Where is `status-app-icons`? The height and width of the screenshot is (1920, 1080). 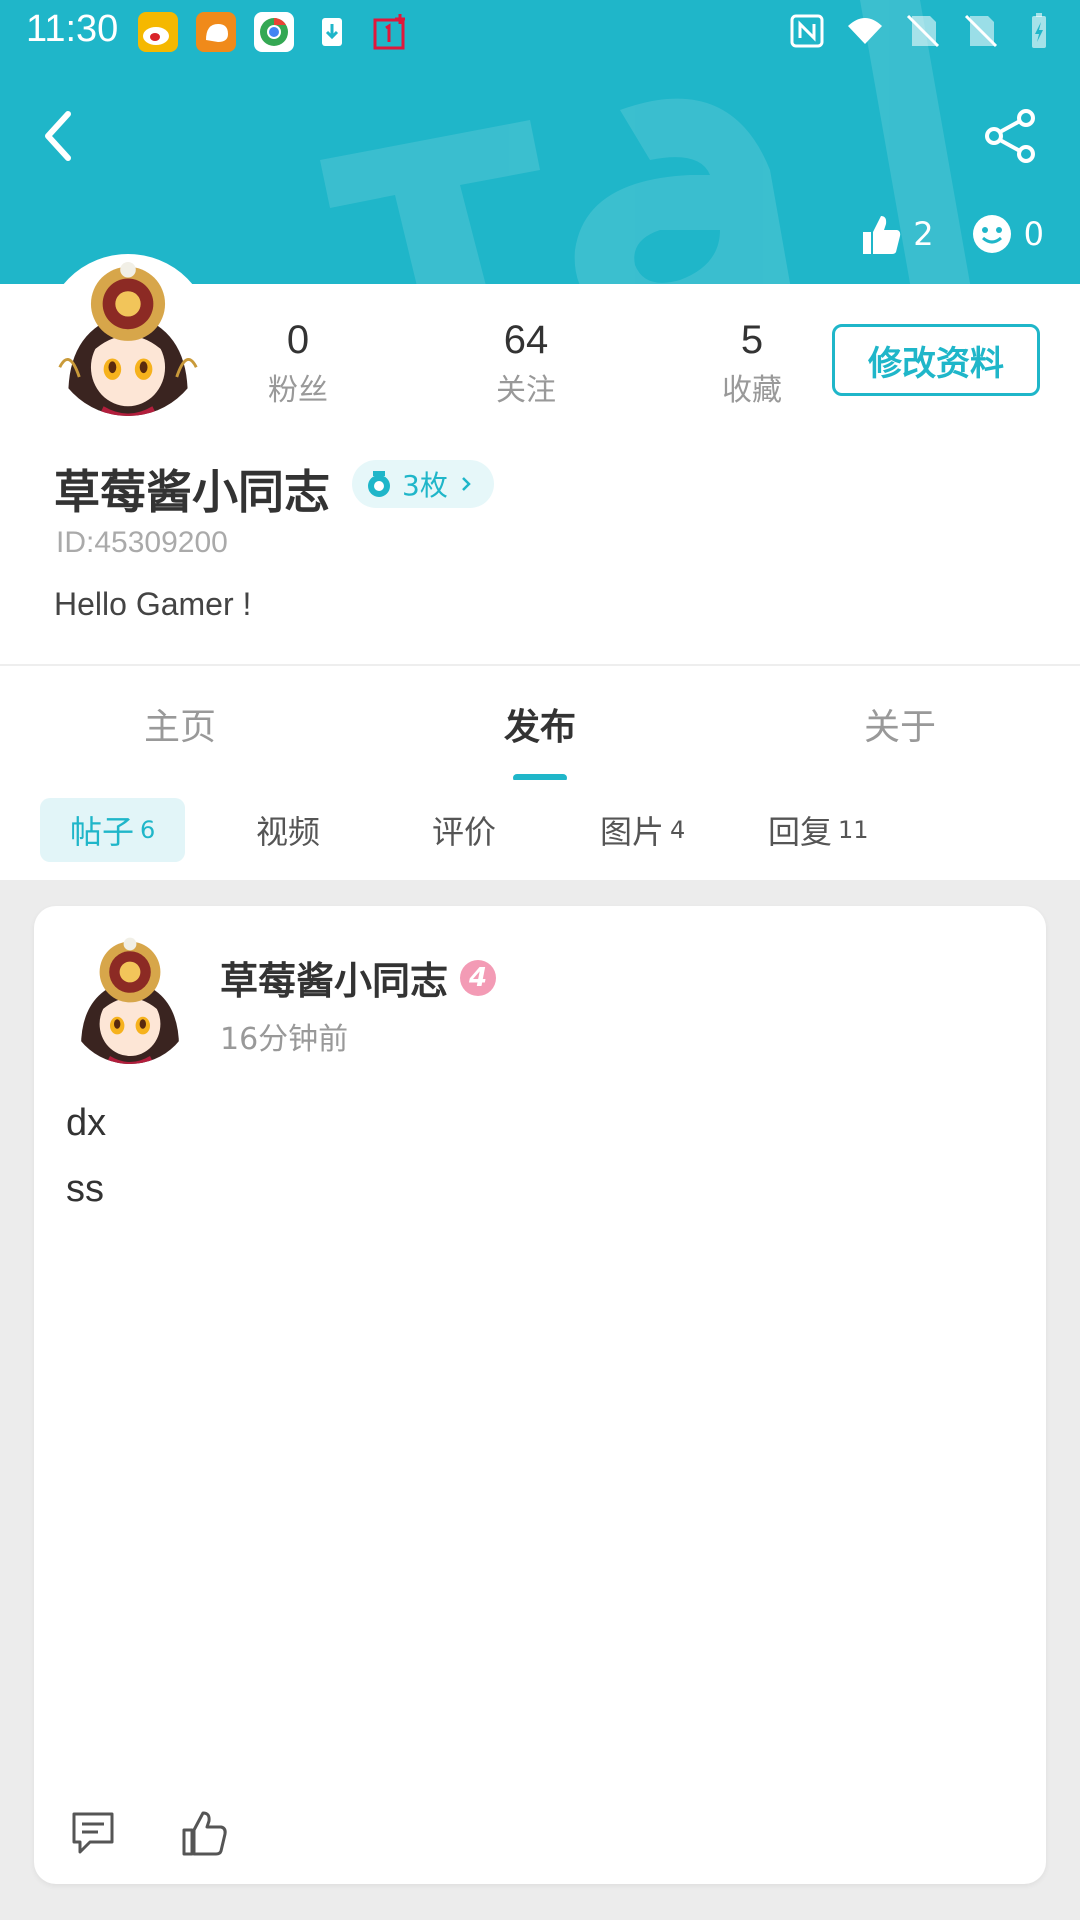 status-app-icons is located at coordinates (274, 32).